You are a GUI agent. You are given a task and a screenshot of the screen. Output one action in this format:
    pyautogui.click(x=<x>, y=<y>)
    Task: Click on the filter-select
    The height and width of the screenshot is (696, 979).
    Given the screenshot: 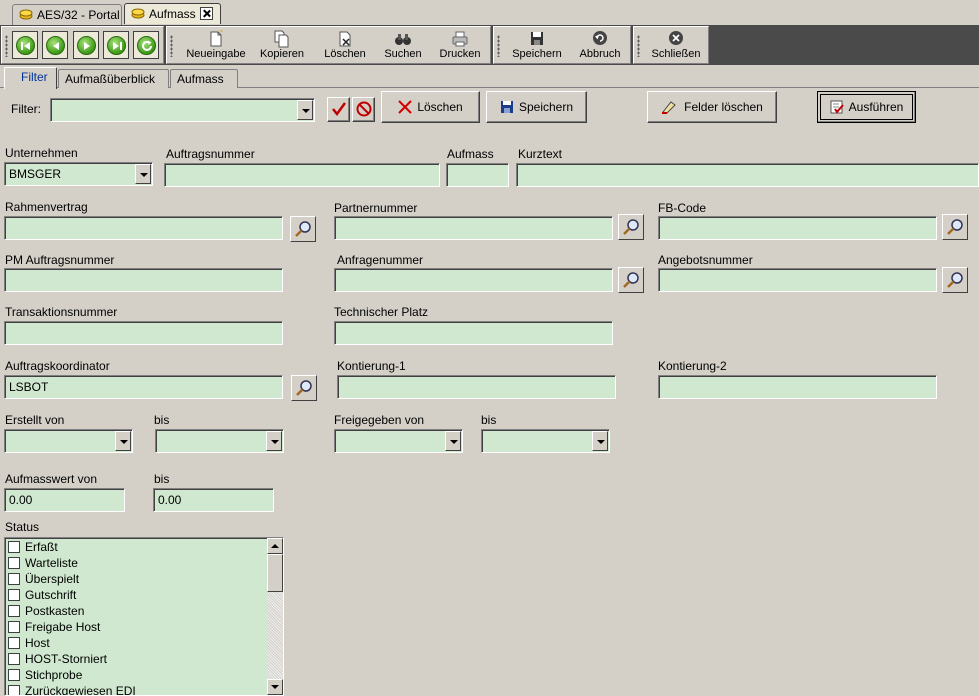 What is the action you would take?
    pyautogui.click(x=182, y=110)
    